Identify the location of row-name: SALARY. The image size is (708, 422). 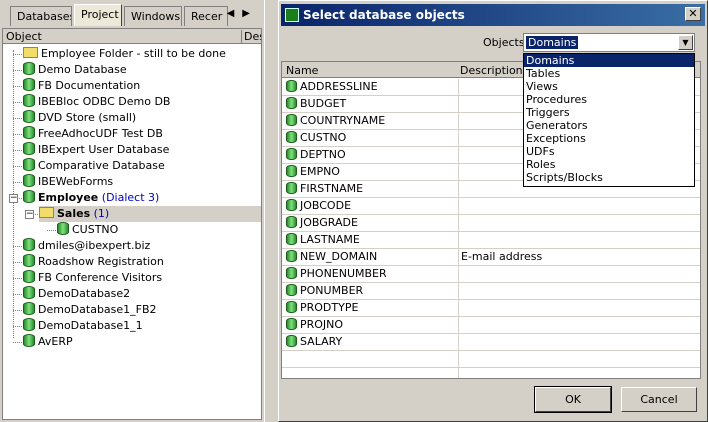
(371, 342).